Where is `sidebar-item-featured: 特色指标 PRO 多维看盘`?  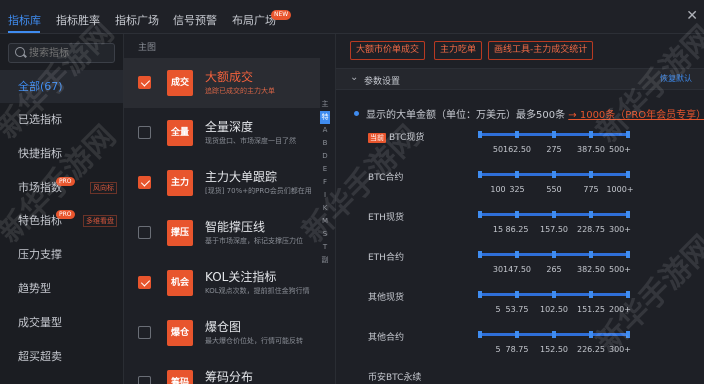
sidebar-item-featured: 特色指标 PRO 多维看盘 is located at coordinates (61, 220).